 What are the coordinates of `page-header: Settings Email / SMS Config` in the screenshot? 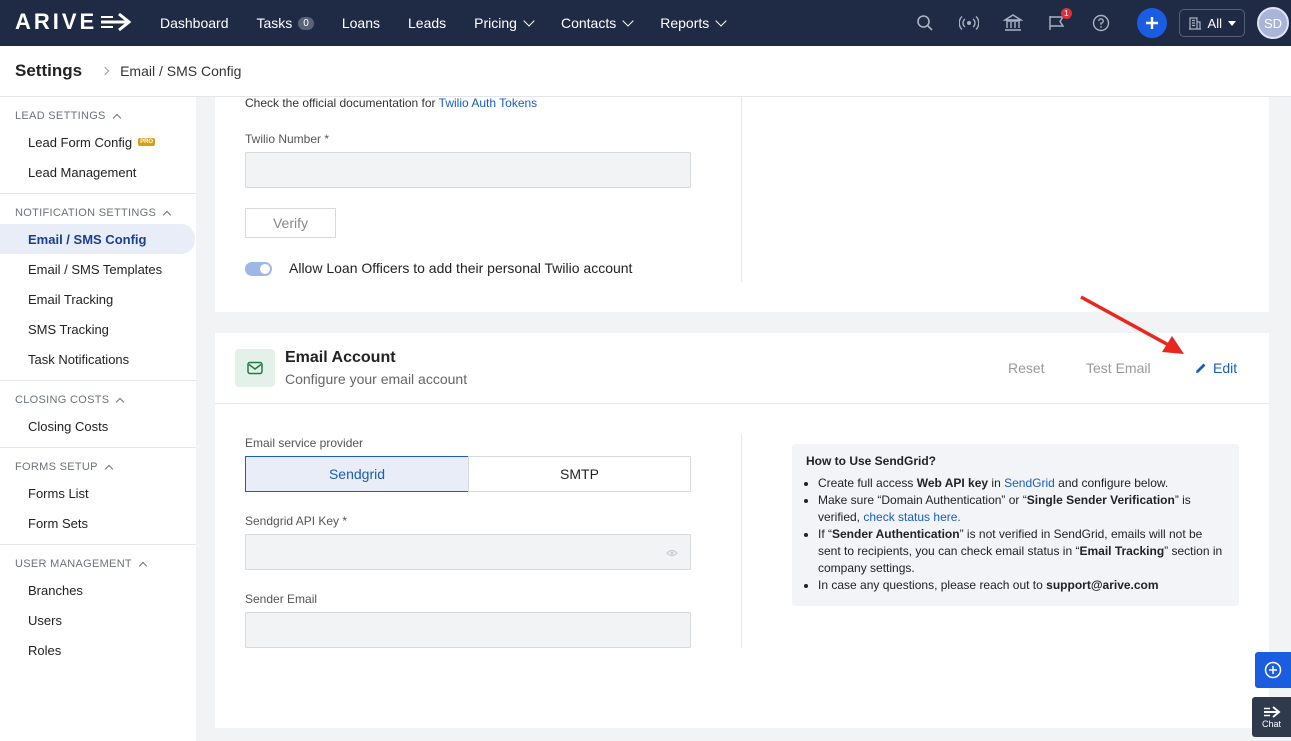 It's located at (645, 71).